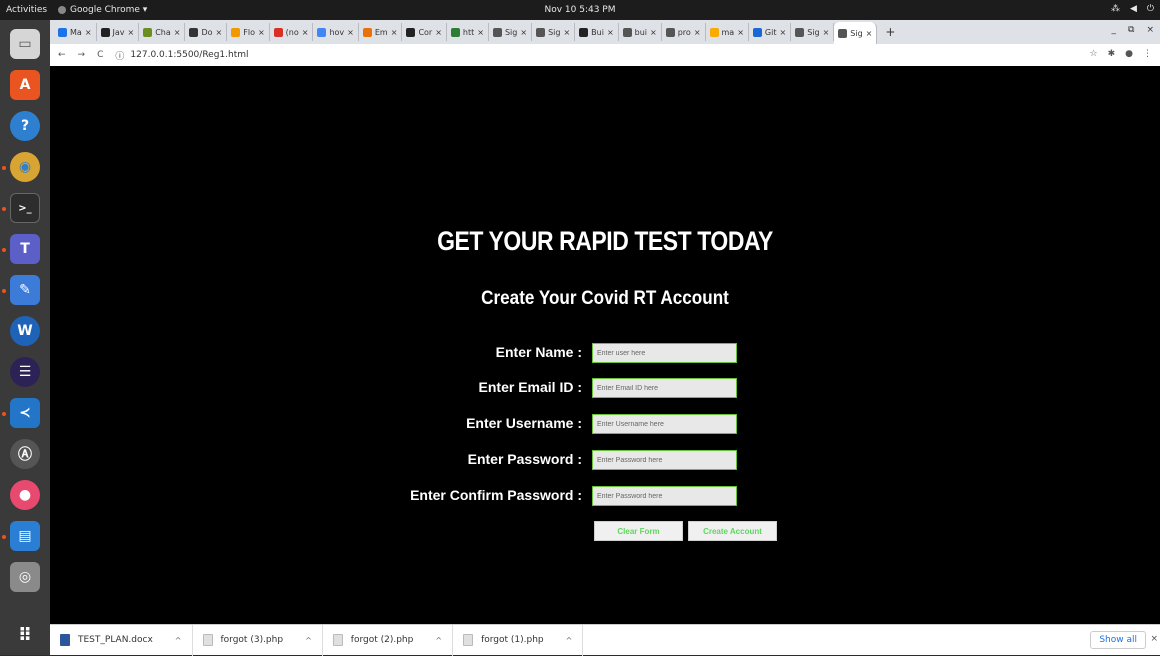 This screenshot has height=656, width=1160. I want to click on confirm-password-input, so click(664, 496).